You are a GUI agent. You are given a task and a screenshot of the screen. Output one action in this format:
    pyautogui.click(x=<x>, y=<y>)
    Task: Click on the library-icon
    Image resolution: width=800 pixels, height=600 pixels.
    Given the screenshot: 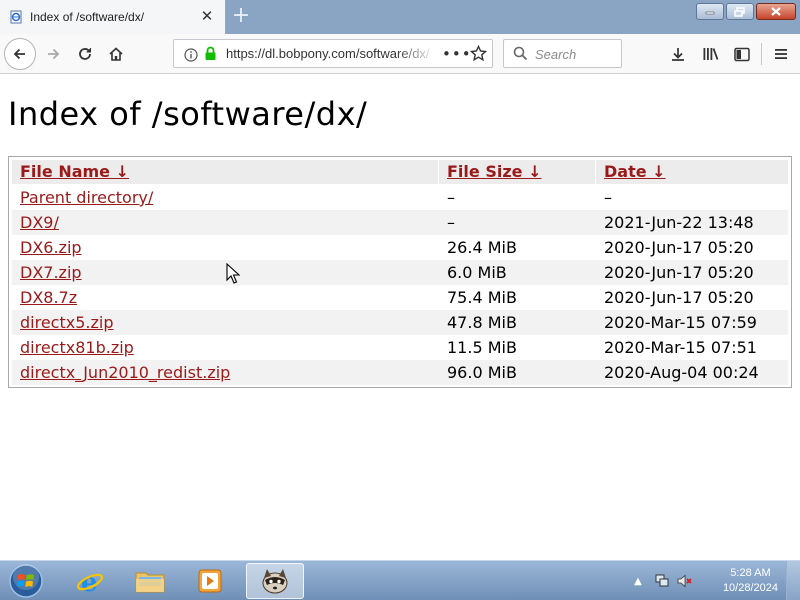 What is the action you would take?
    pyautogui.click(x=710, y=54)
    